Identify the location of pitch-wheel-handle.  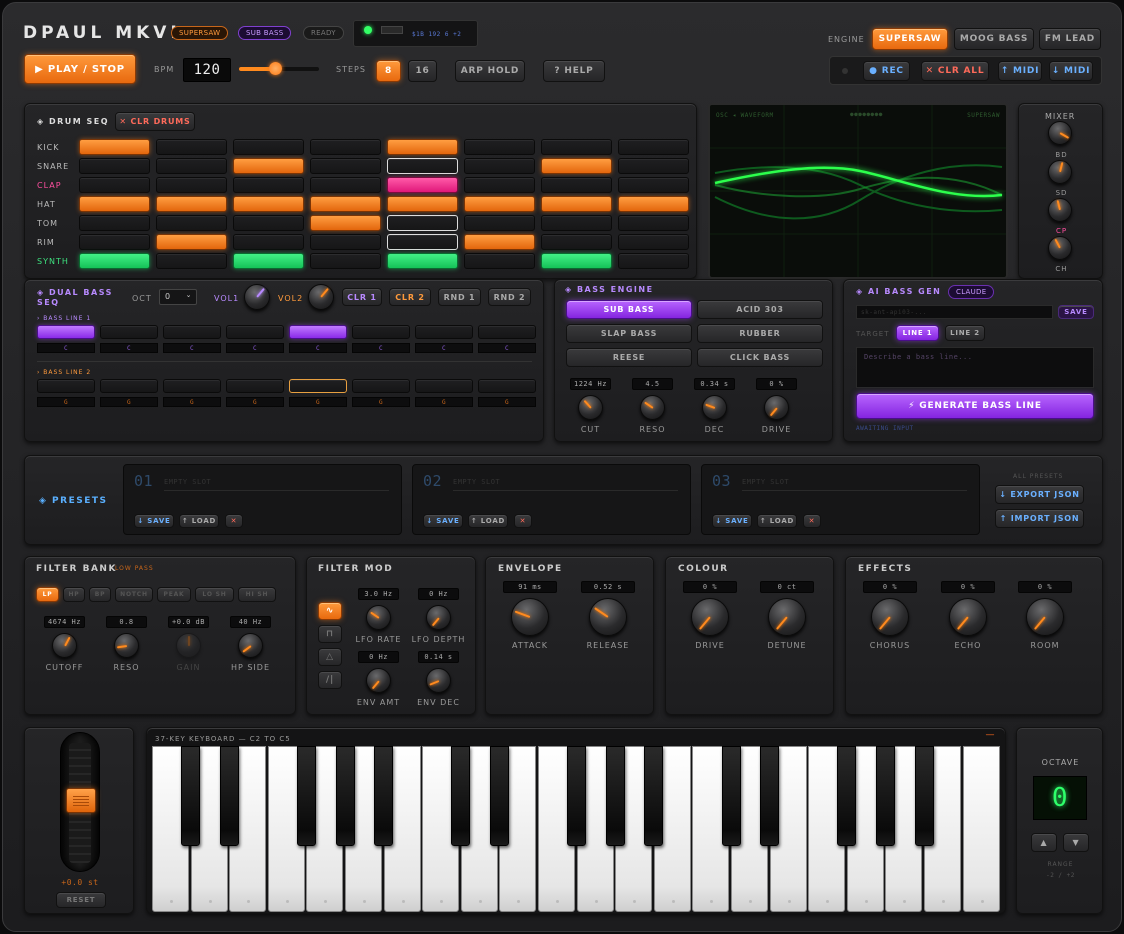
(81, 800).